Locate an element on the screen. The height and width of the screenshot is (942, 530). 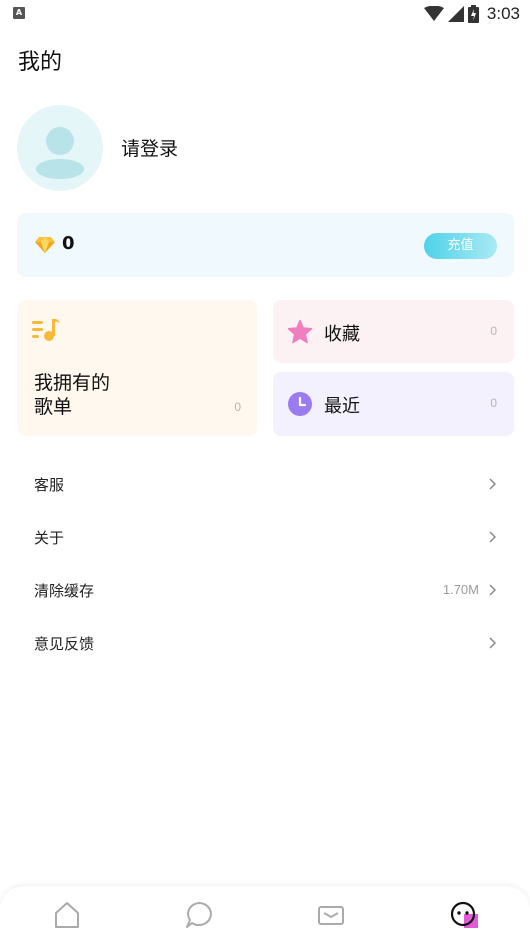
star-icon is located at coordinates (300, 331).